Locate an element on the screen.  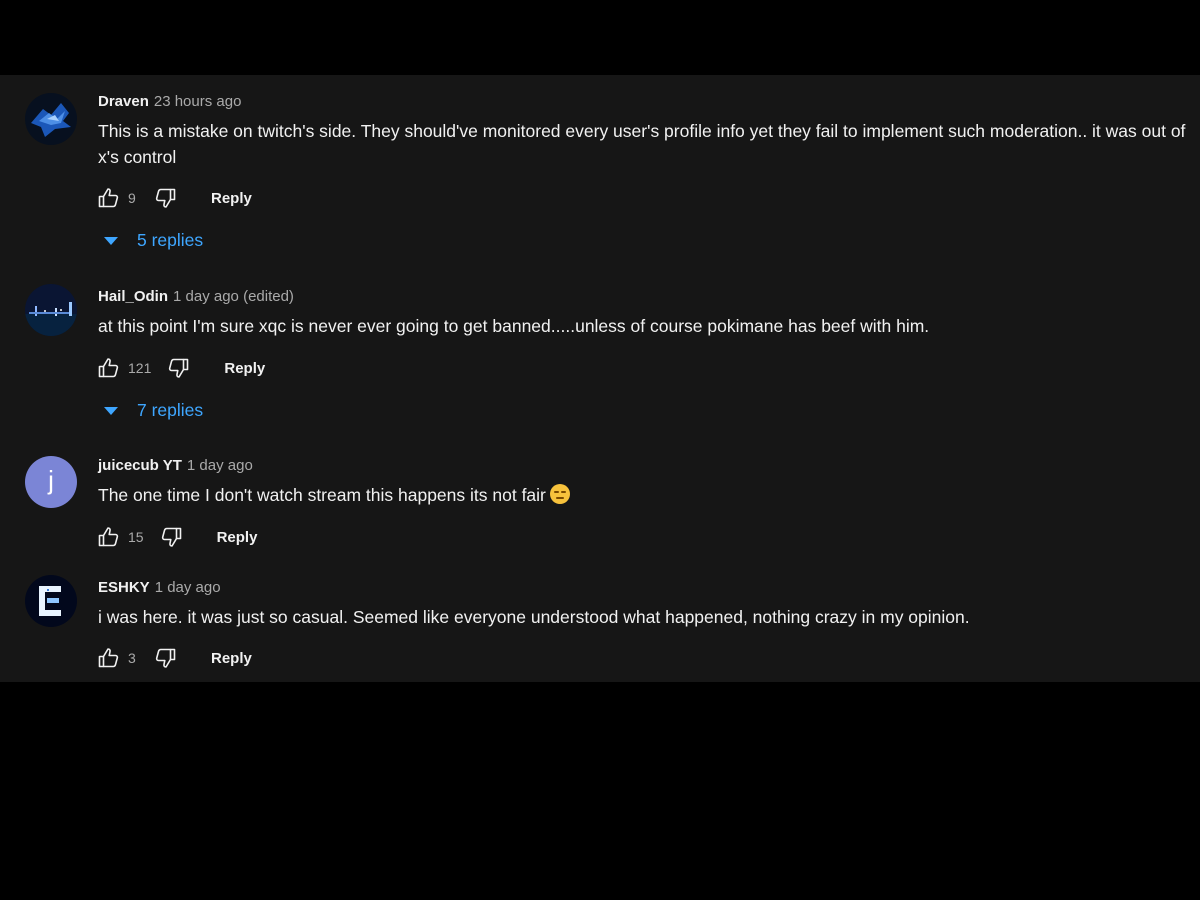
comment-actions: 9 Reply is located at coordinates (174, 198).